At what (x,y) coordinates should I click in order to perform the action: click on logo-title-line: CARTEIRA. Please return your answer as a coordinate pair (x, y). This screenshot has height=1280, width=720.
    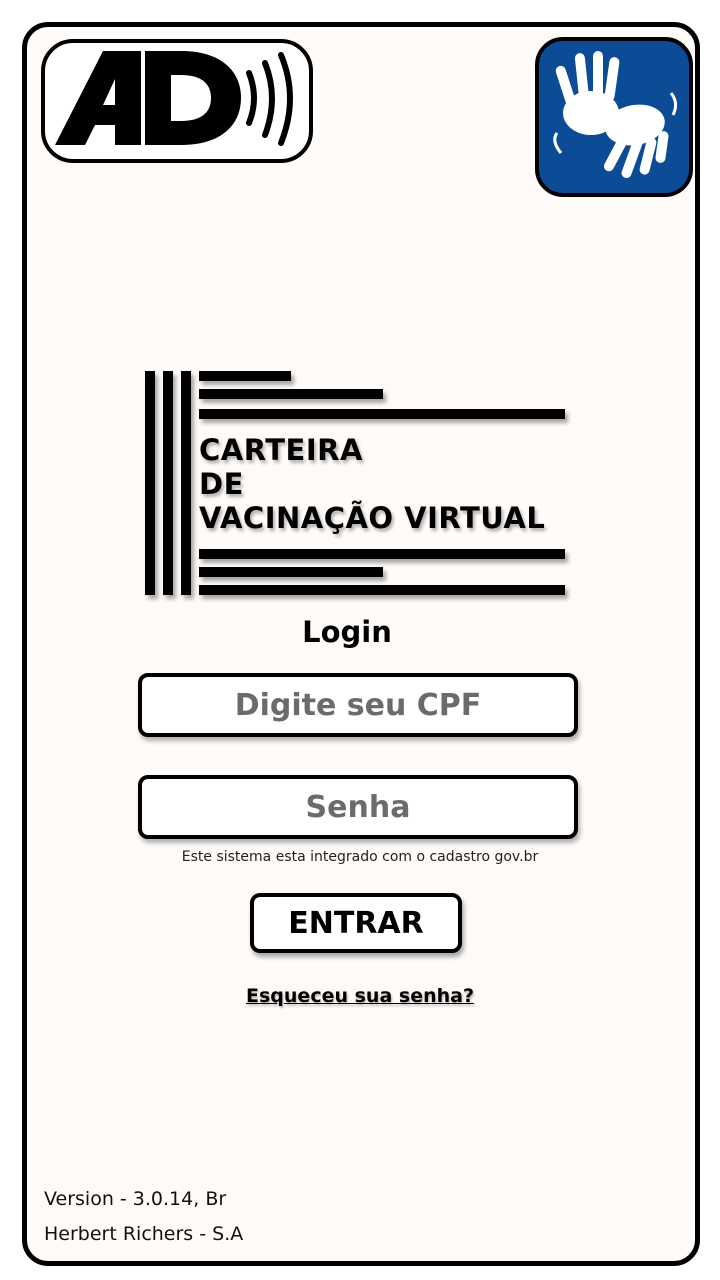
    Looking at the image, I should click on (281, 450).